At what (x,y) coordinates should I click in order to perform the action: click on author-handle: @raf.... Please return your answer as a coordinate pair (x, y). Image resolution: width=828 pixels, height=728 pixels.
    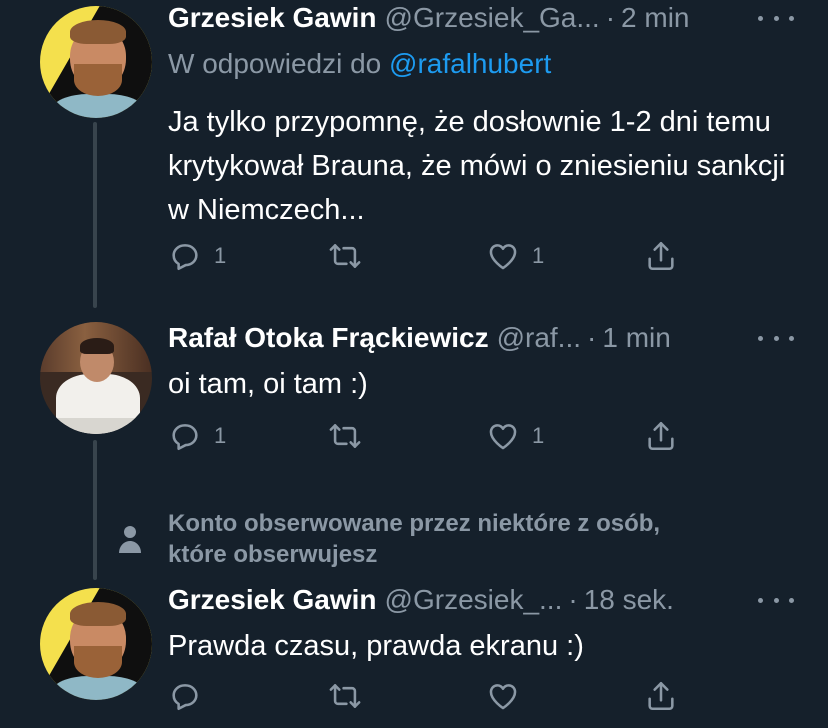
    Looking at the image, I should click on (539, 338).